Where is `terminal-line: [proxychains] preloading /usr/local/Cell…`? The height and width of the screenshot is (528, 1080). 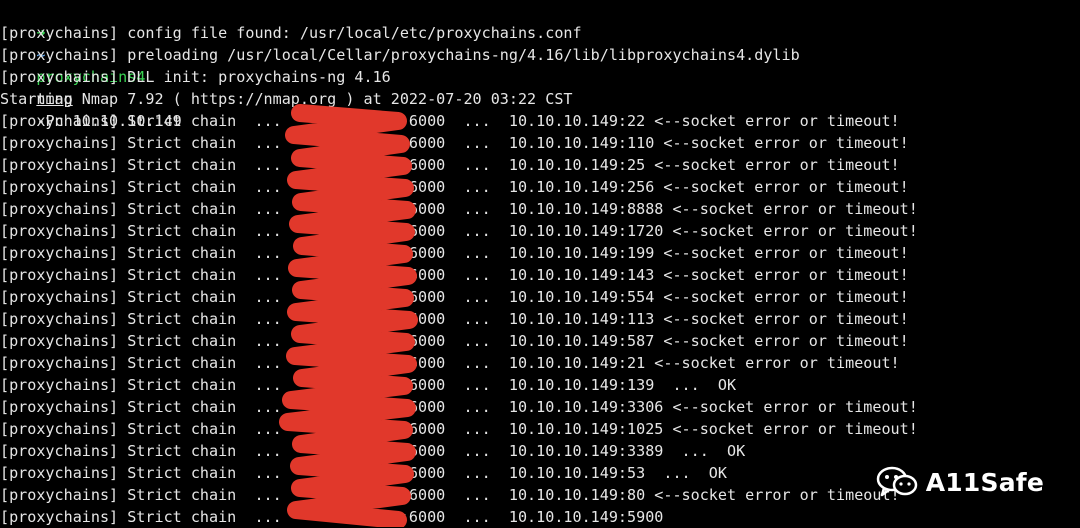
terminal-line: [proxychains] preloading /usr/local/Cell… is located at coordinates (400, 55).